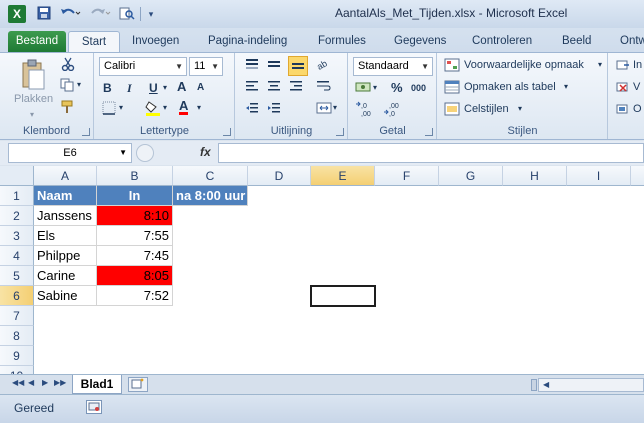 The height and width of the screenshot is (423, 644). Describe the element at coordinates (70, 14) in the screenshot. I see `undo-icon` at that location.